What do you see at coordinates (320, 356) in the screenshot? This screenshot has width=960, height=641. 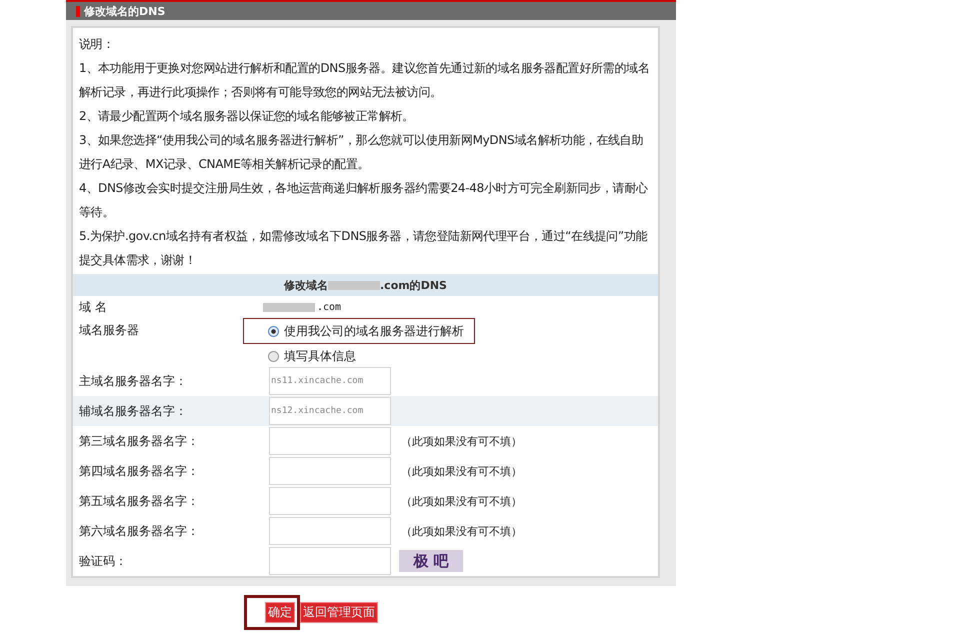 I see `radio-label: 填写具体信息` at bounding box center [320, 356].